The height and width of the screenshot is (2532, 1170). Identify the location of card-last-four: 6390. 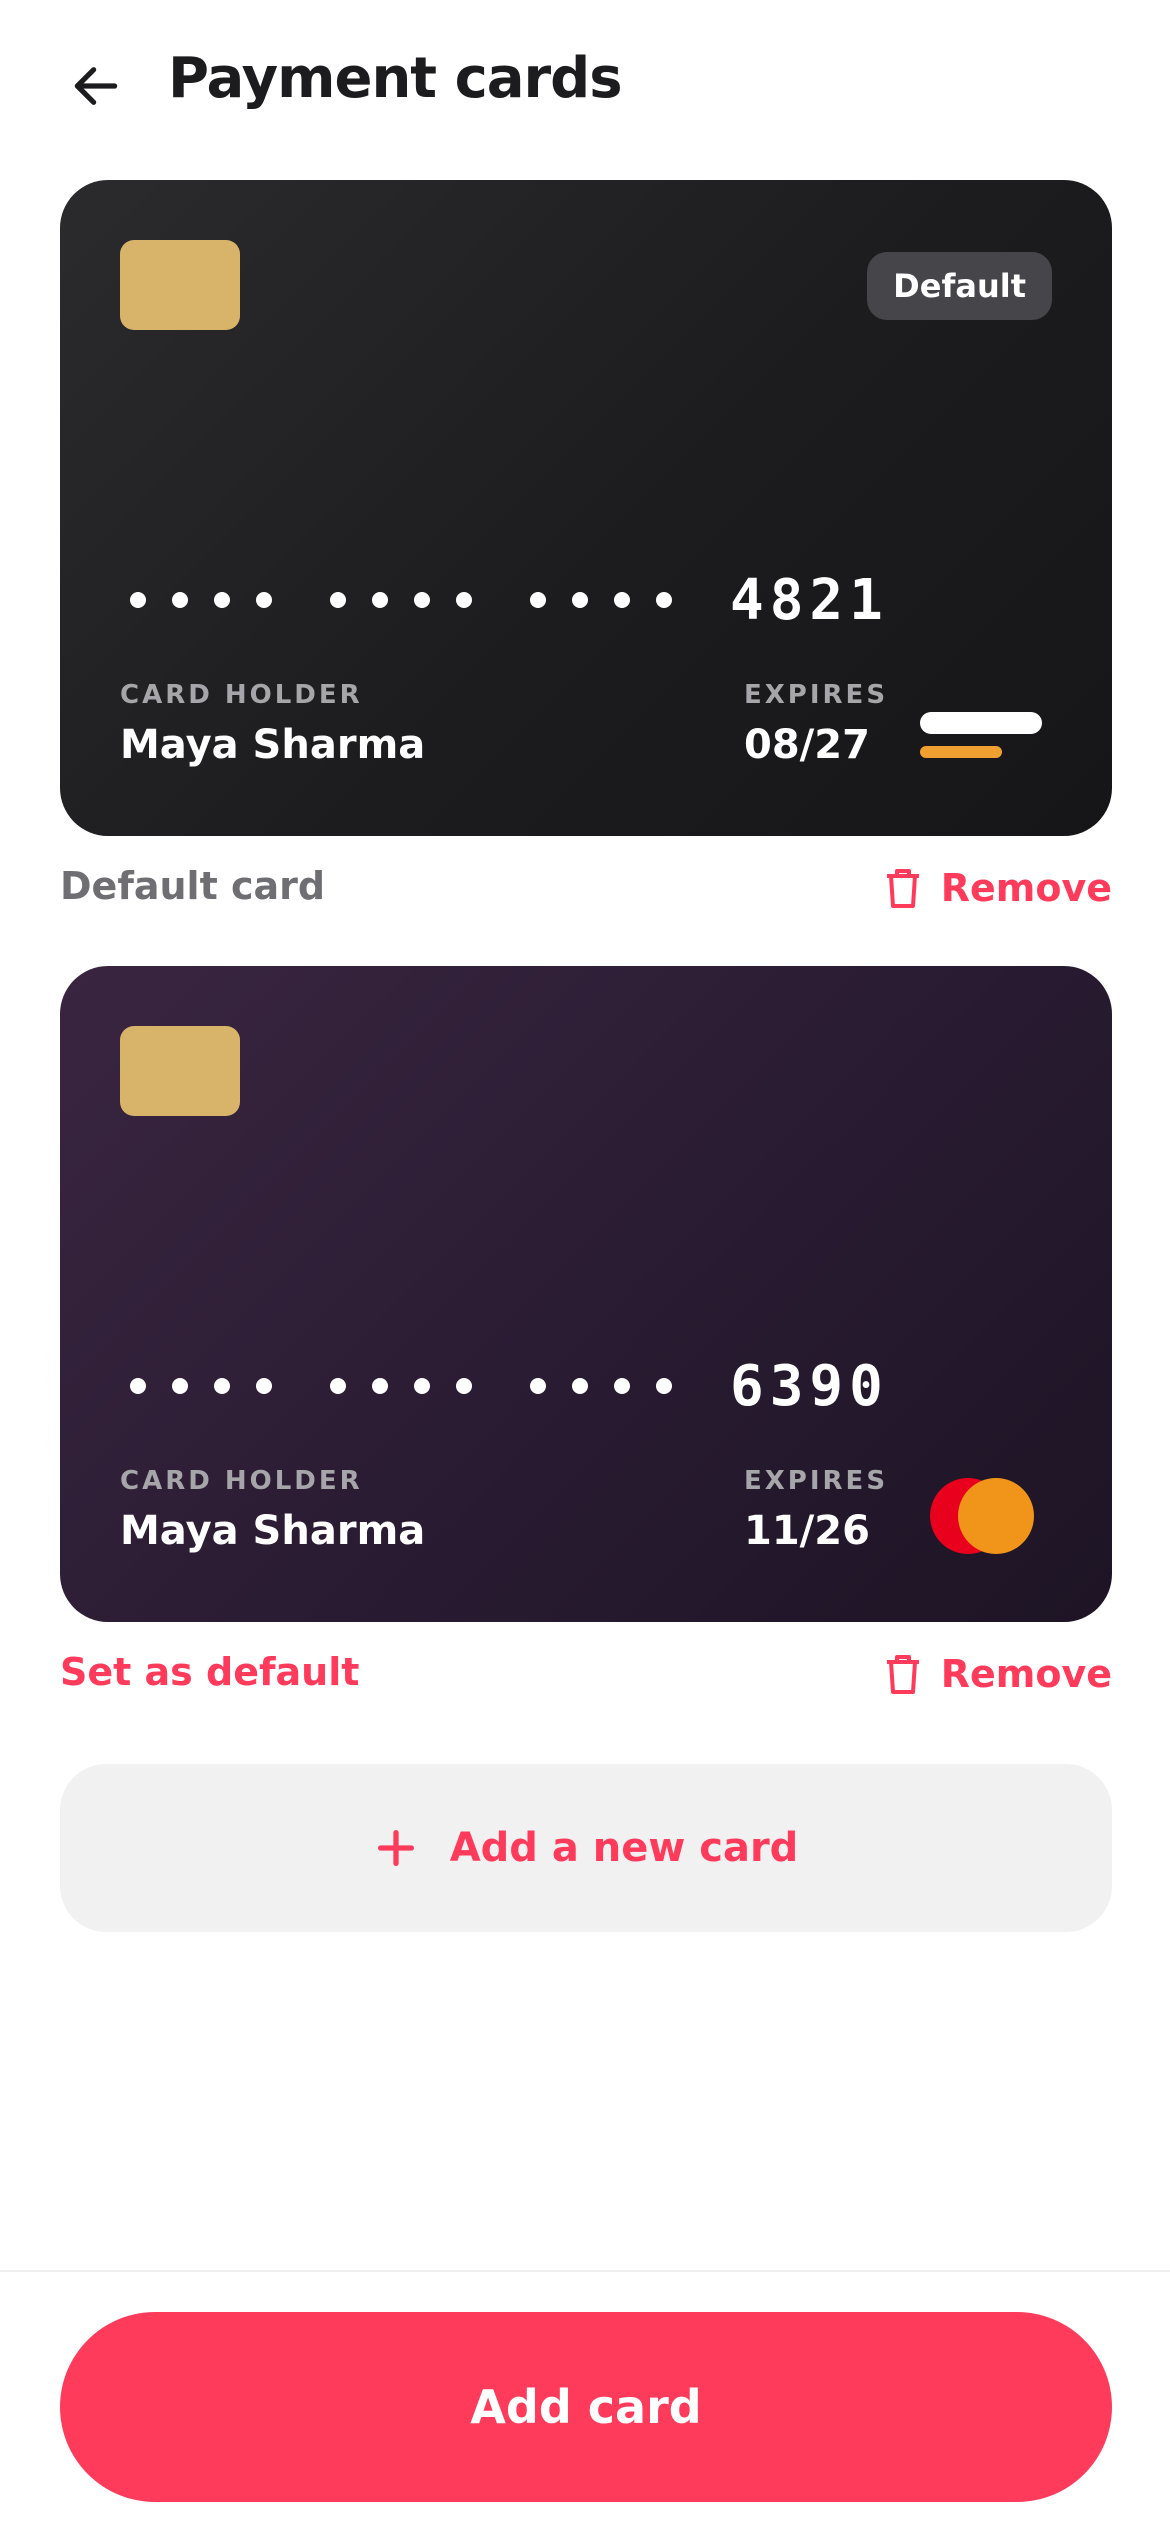
(809, 1386).